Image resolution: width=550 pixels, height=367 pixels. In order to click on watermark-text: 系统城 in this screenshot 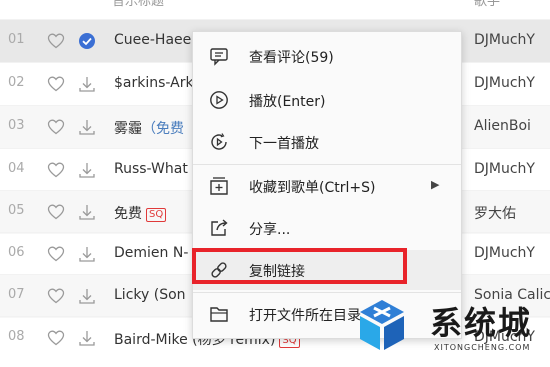, I will do `click(481, 323)`.